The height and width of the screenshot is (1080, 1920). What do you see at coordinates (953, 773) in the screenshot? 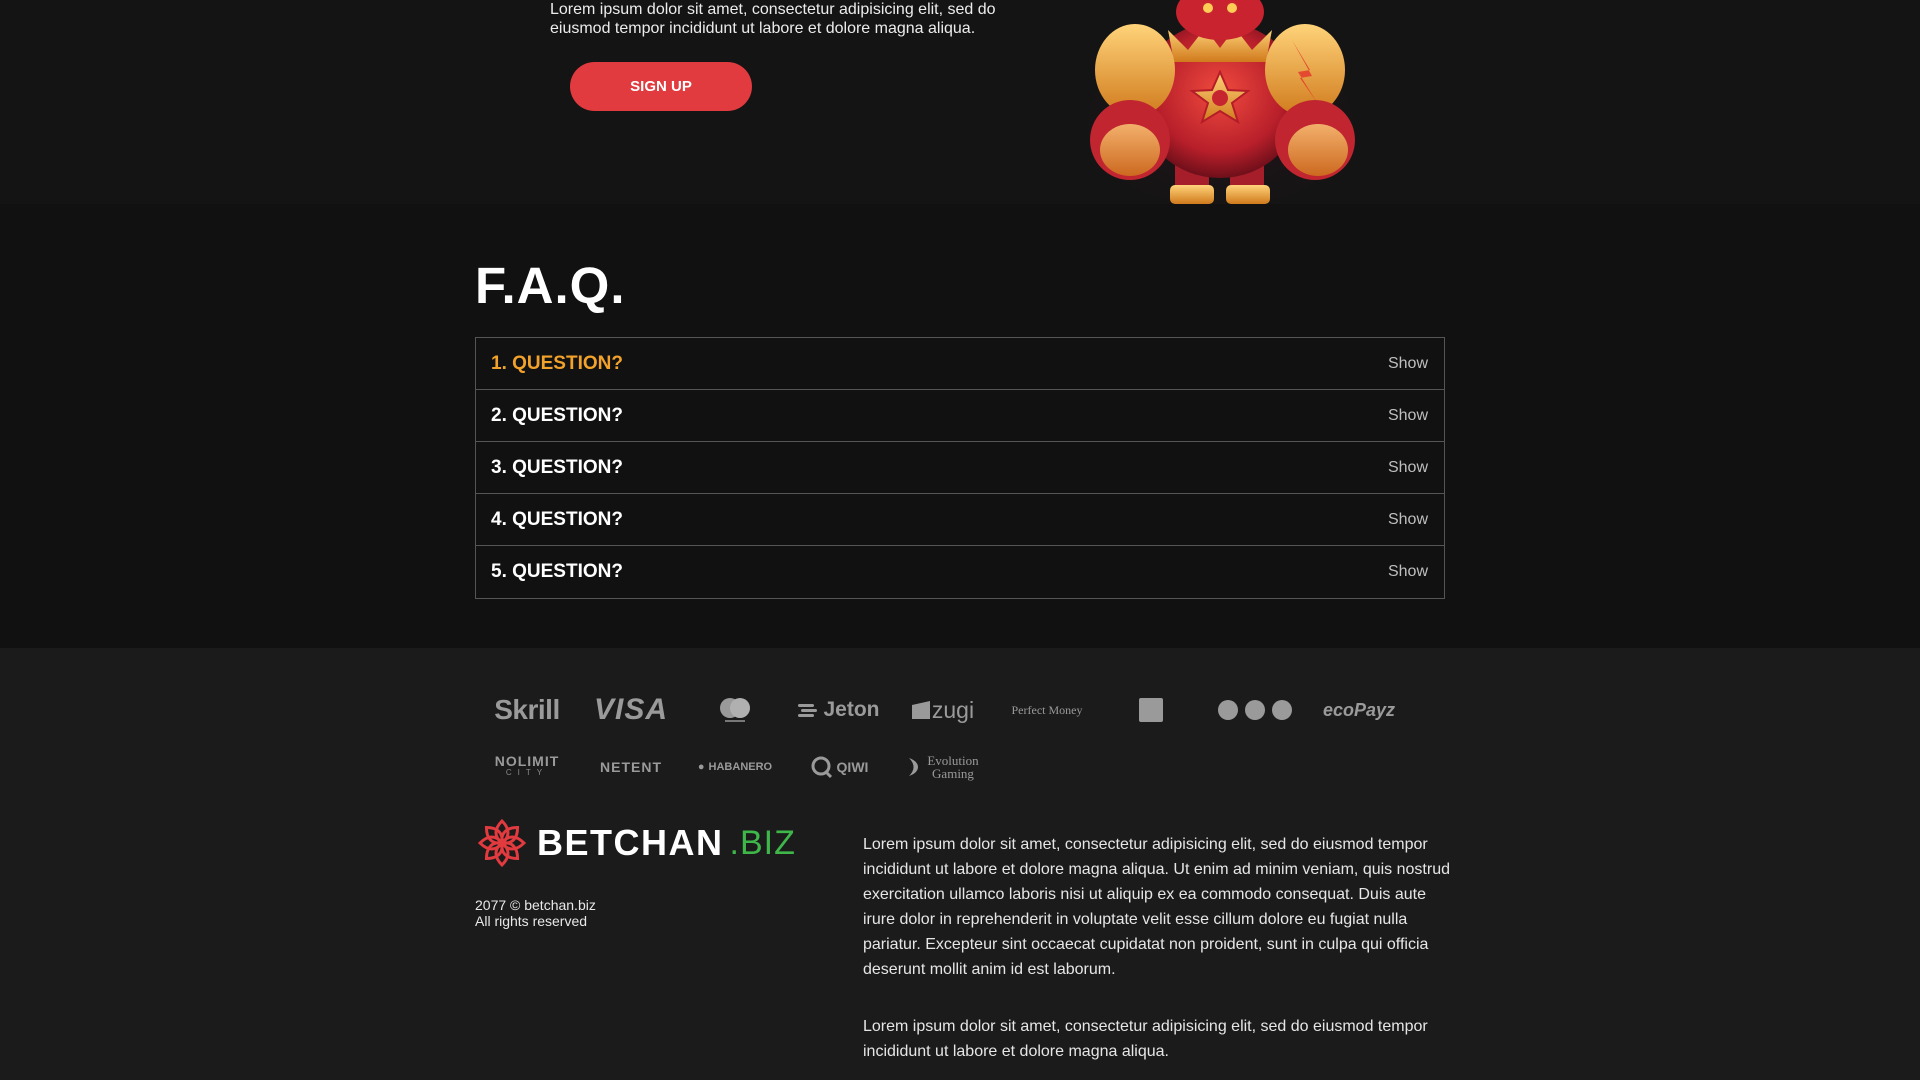
I see `evolution-sub-label: Gaming` at bounding box center [953, 773].